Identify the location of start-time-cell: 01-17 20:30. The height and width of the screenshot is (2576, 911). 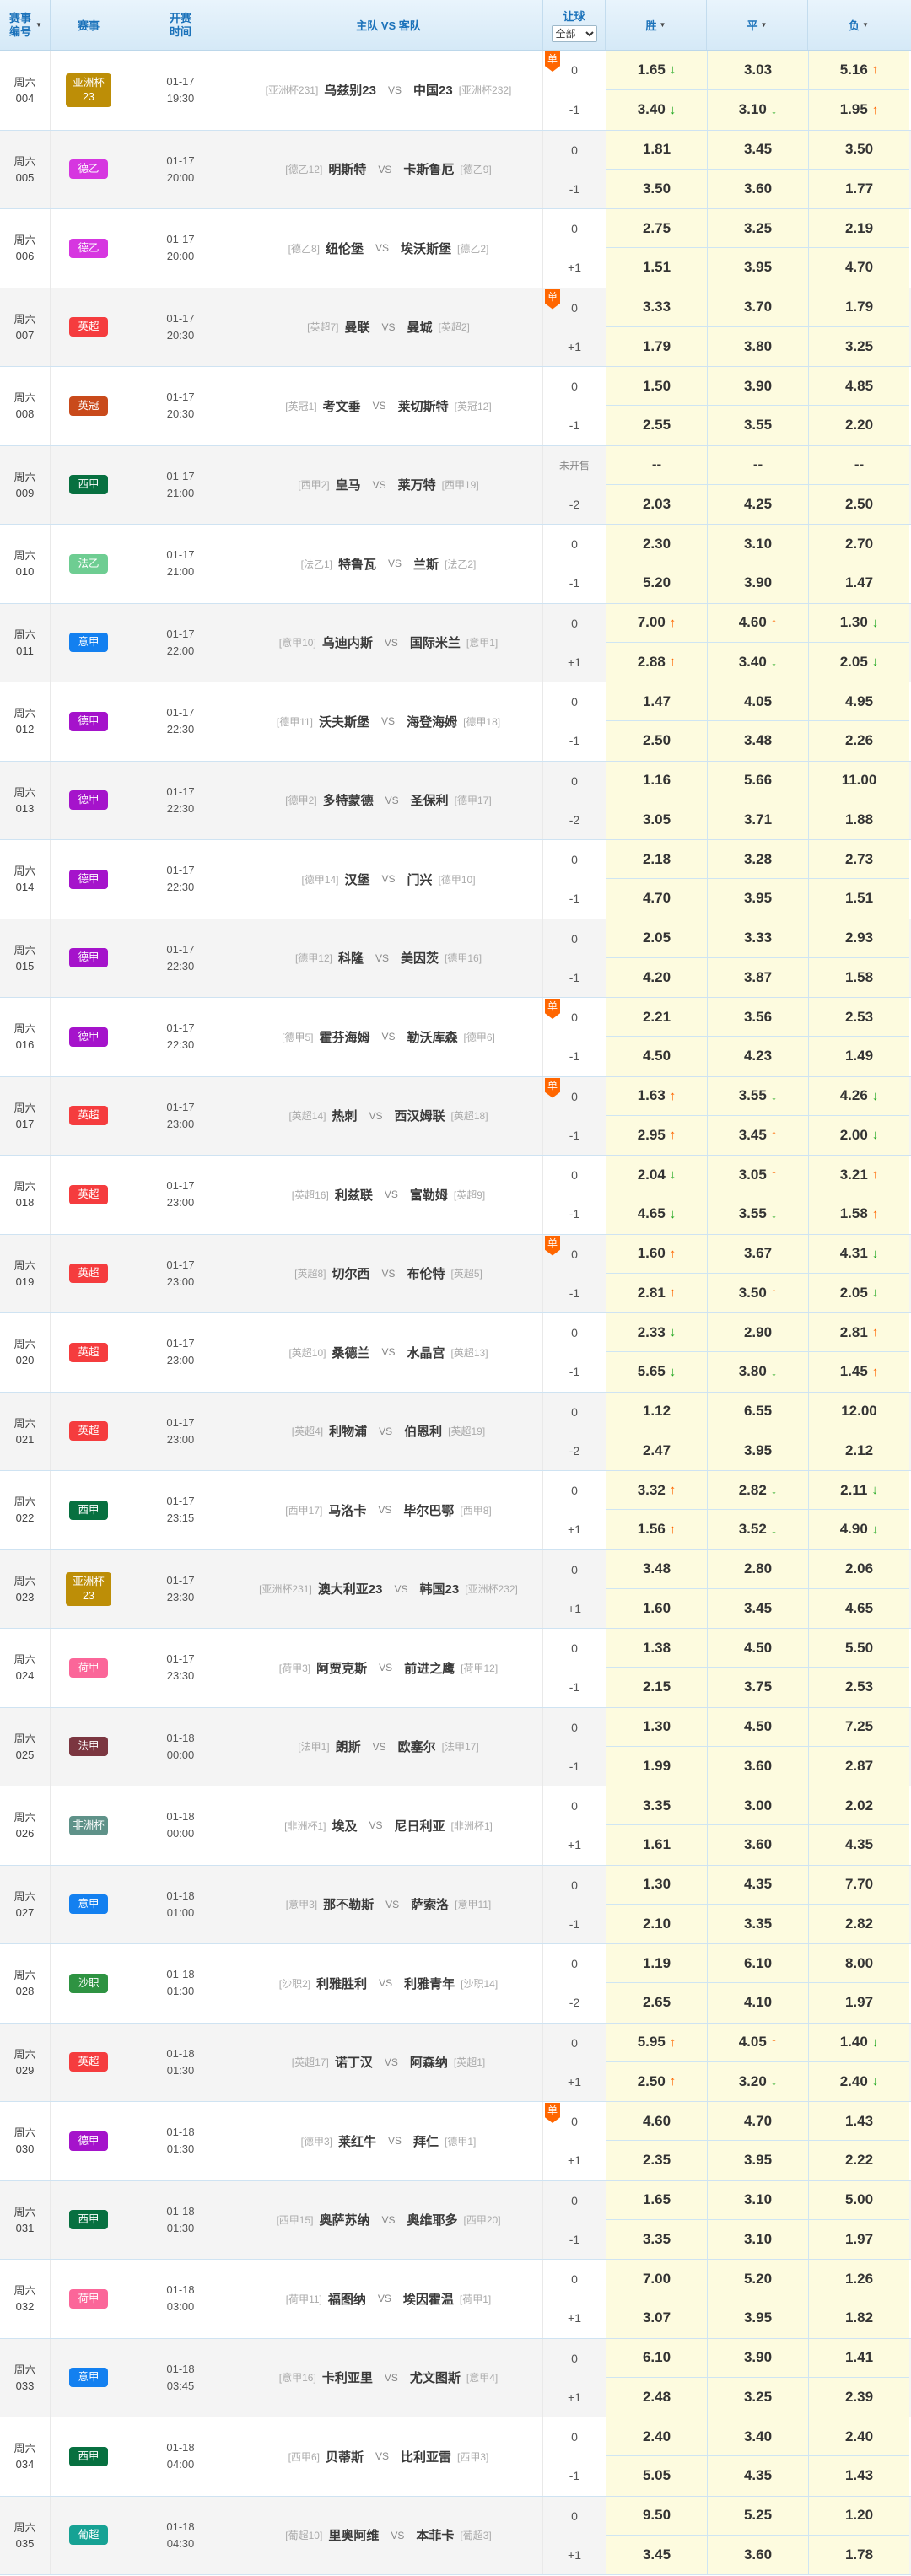
(180, 406).